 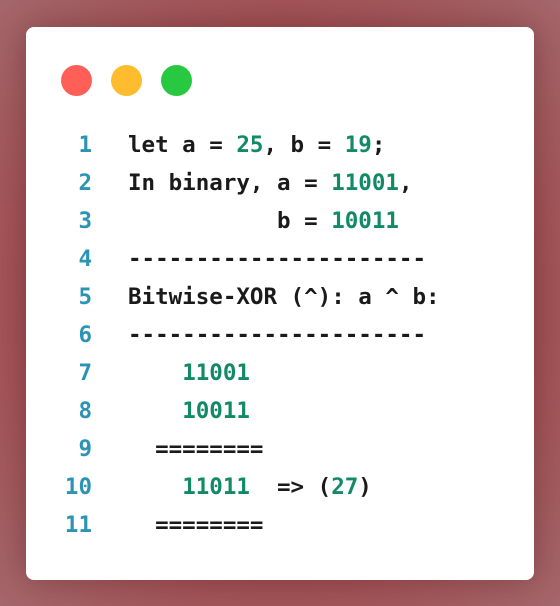 I want to click on line-number: 1, so click(x=85, y=145).